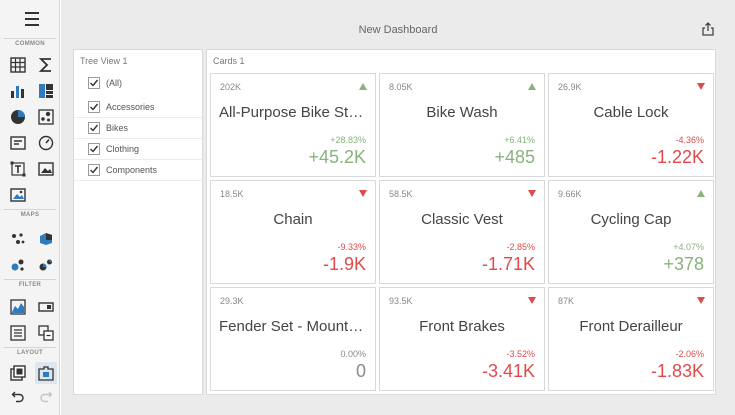 The height and width of the screenshot is (415, 735). Describe the element at coordinates (520, 354) in the screenshot. I see `card-percent-delta: -3.52%` at that location.